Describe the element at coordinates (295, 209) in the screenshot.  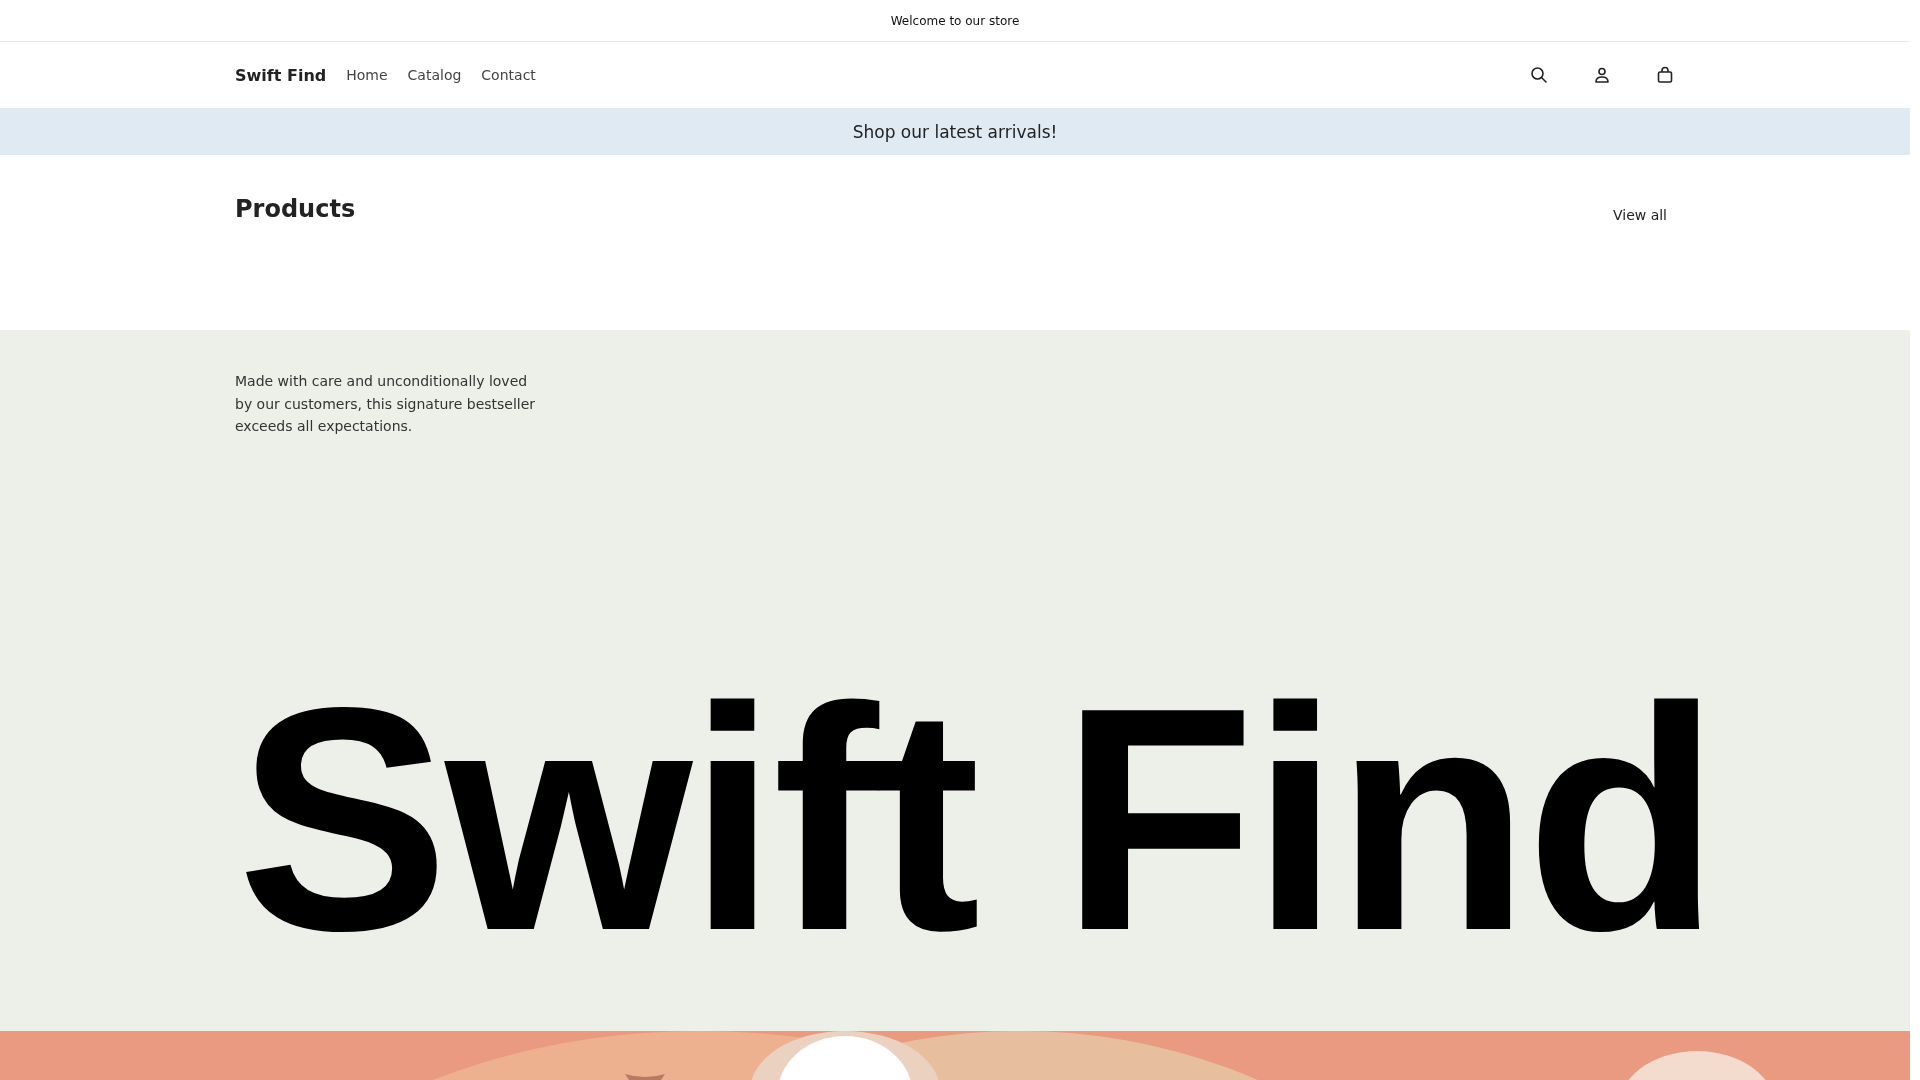
I see `section-title: Products` at that location.